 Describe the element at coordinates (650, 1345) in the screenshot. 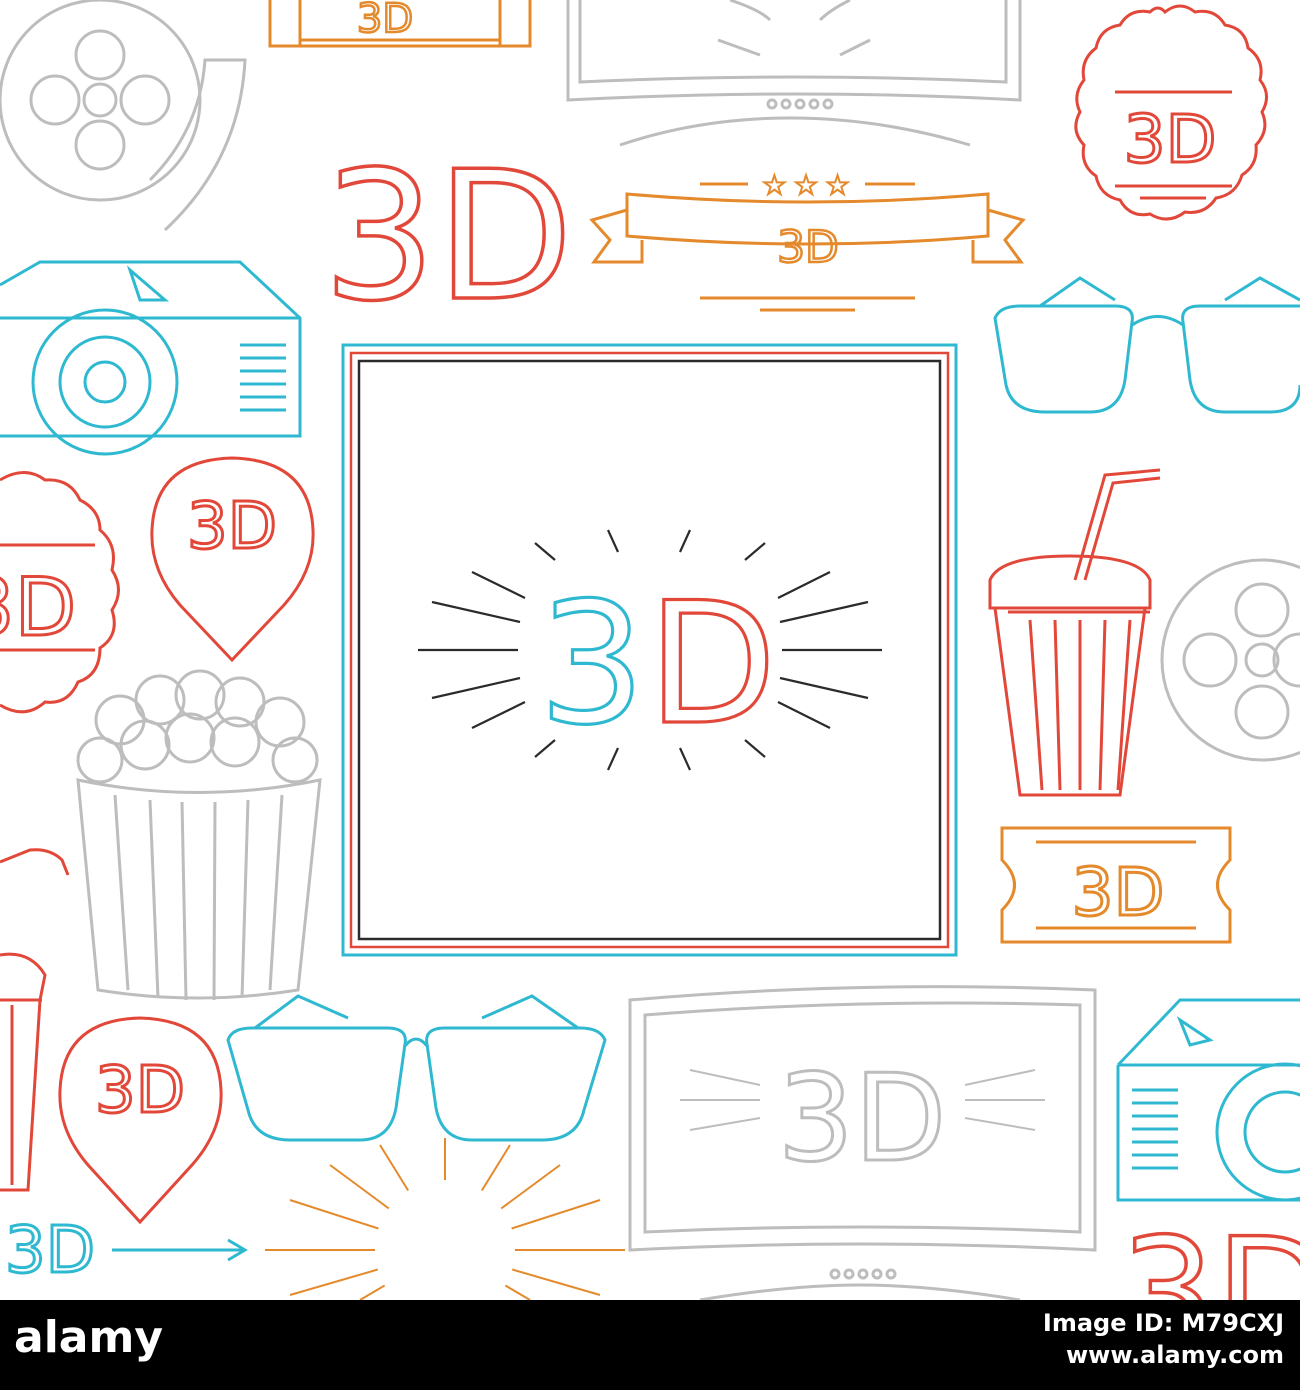

I see `watermark-banner: alamy Image ID: M79CXJ www.alamy.com` at that location.